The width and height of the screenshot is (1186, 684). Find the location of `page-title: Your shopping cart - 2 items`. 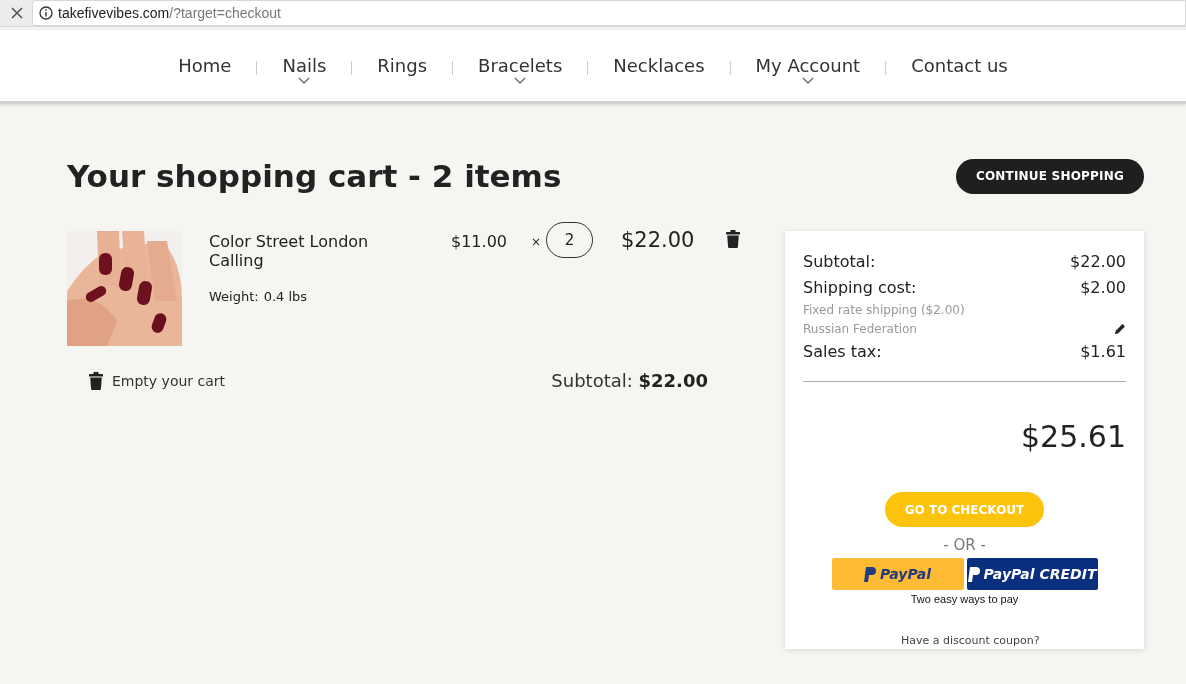

page-title: Your shopping cart - 2 items is located at coordinates (314, 176).